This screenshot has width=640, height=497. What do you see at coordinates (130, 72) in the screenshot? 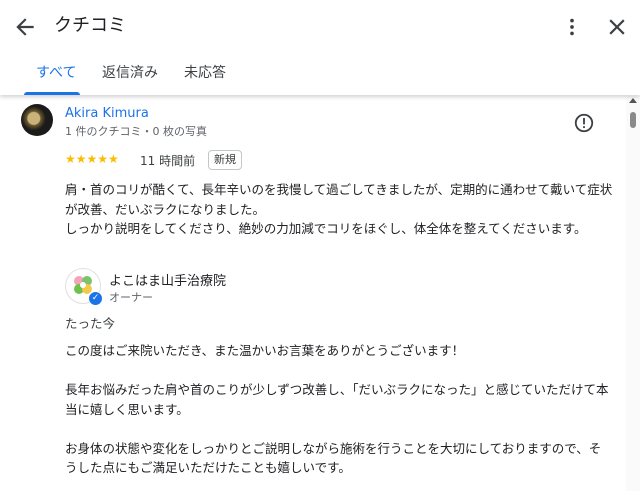
I see `tab-replied: 返信済み` at bounding box center [130, 72].